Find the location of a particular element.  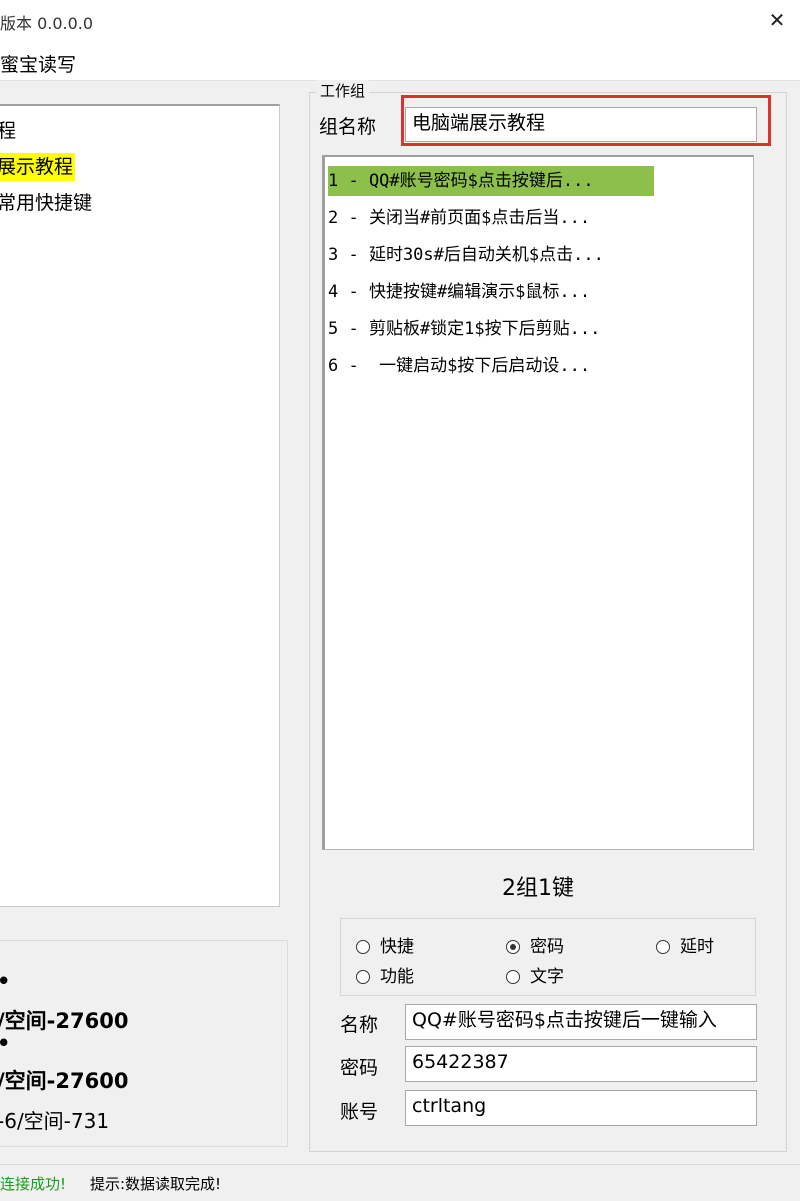

window-title: 版本 0.0.0.0 is located at coordinates (47, 23).